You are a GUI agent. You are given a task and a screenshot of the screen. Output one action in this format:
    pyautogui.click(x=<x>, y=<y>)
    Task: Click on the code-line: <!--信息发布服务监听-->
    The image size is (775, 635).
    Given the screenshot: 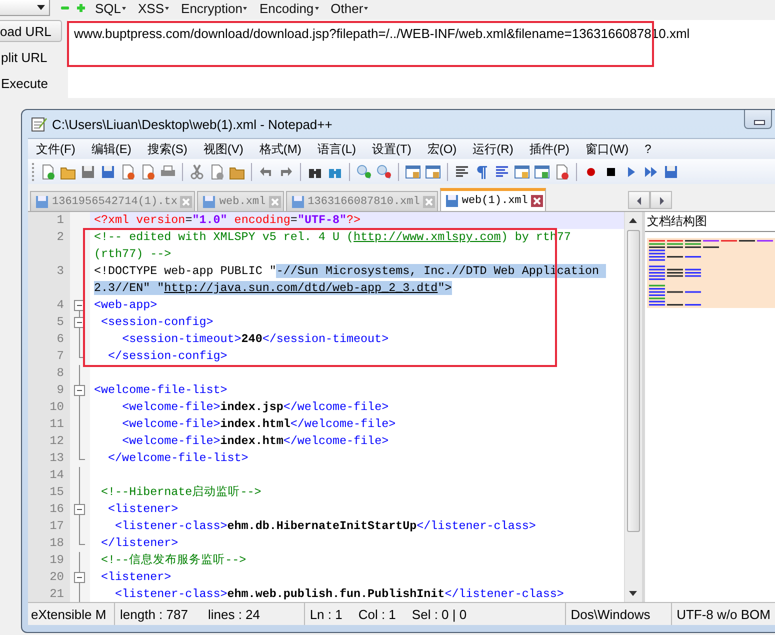 What is the action you would take?
    pyautogui.click(x=174, y=560)
    